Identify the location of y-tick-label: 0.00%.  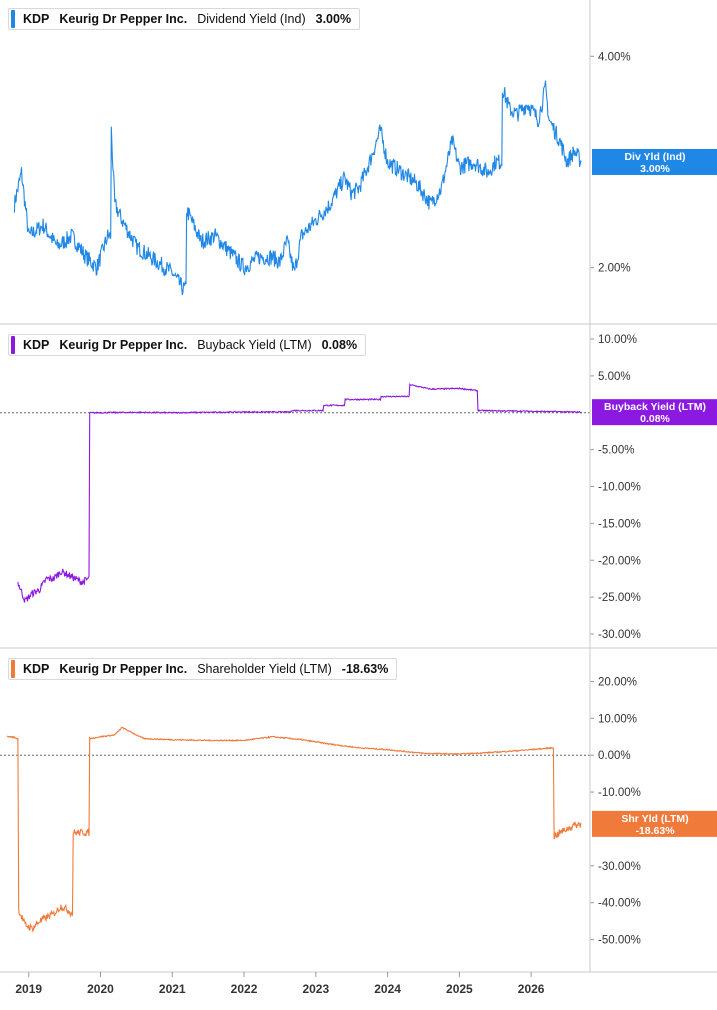
(614, 756).